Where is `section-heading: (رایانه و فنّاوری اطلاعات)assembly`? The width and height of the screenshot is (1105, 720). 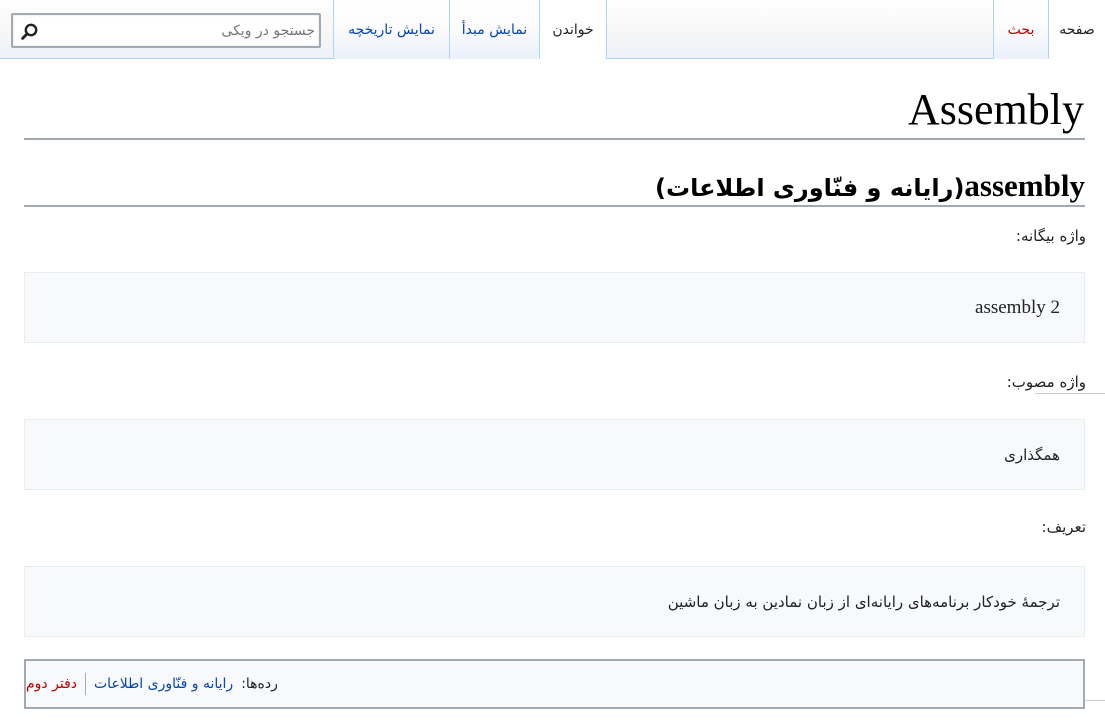 section-heading: (رایانه و فنّاوری اطلاعات)assembly is located at coordinates (554, 186).